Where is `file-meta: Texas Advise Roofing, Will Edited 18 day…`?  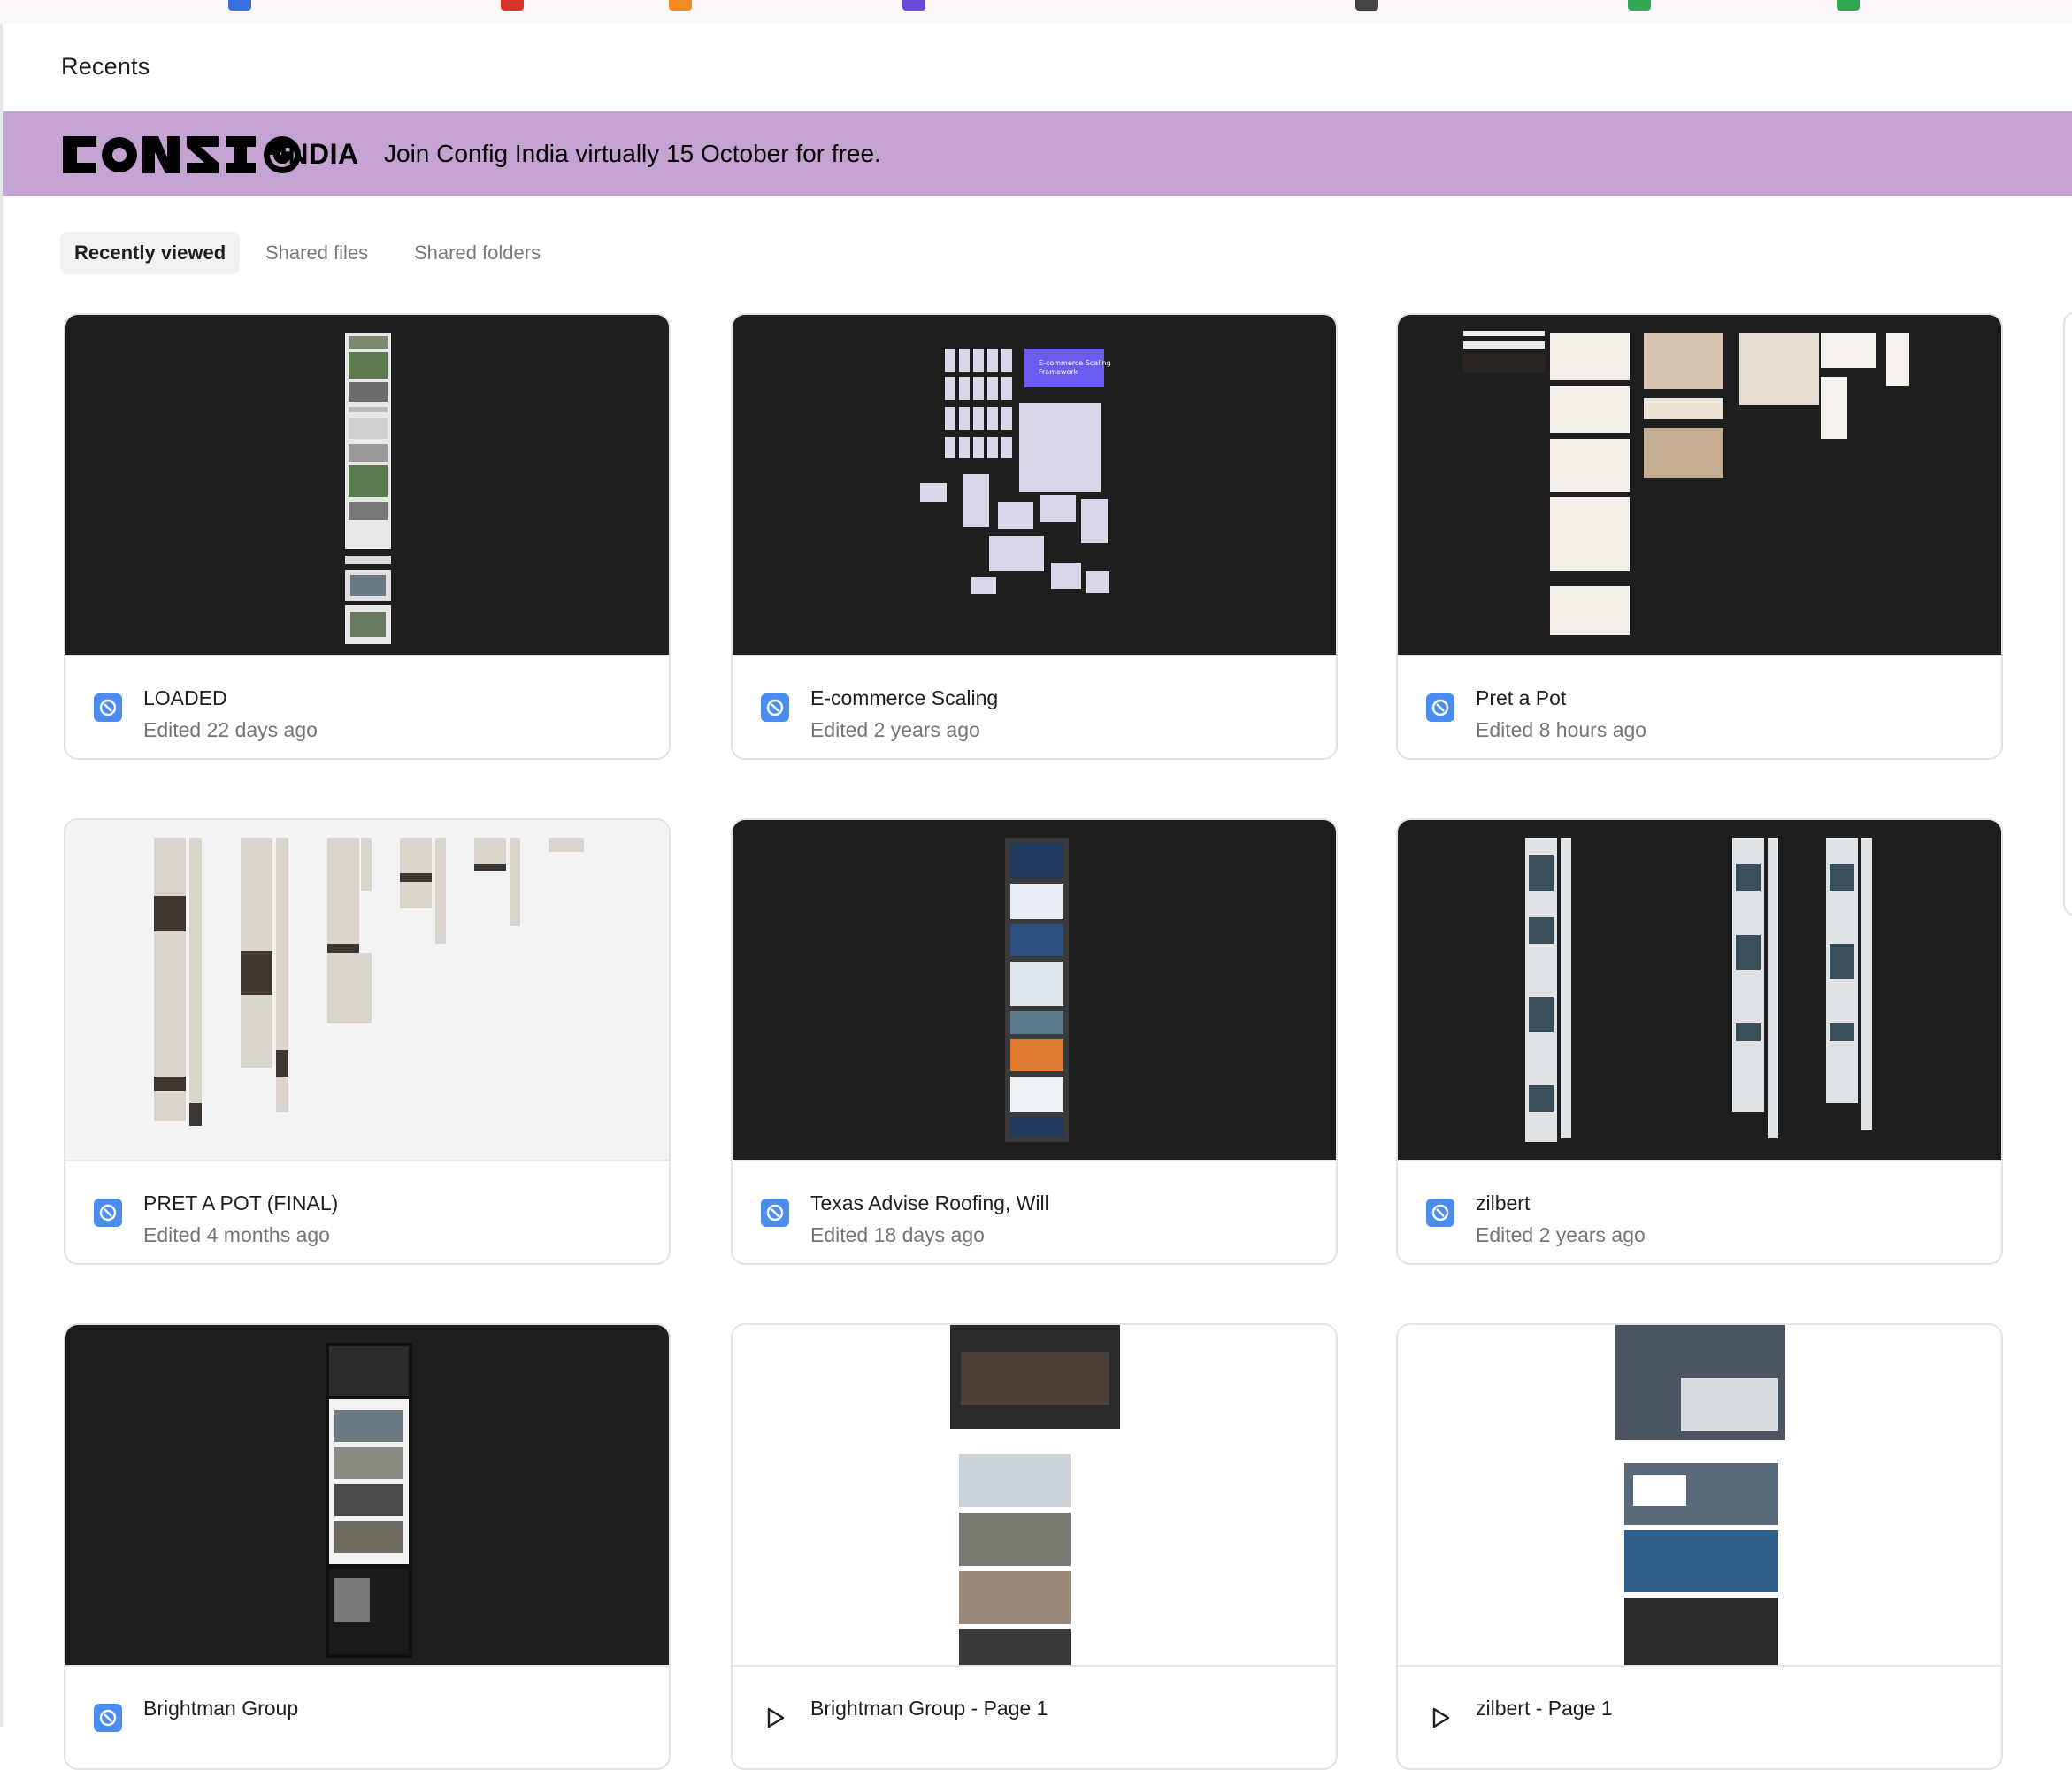
file-meta: Texas Advise Roofing, Will Edited 18 day… is located at coordinates (1035, 1212).